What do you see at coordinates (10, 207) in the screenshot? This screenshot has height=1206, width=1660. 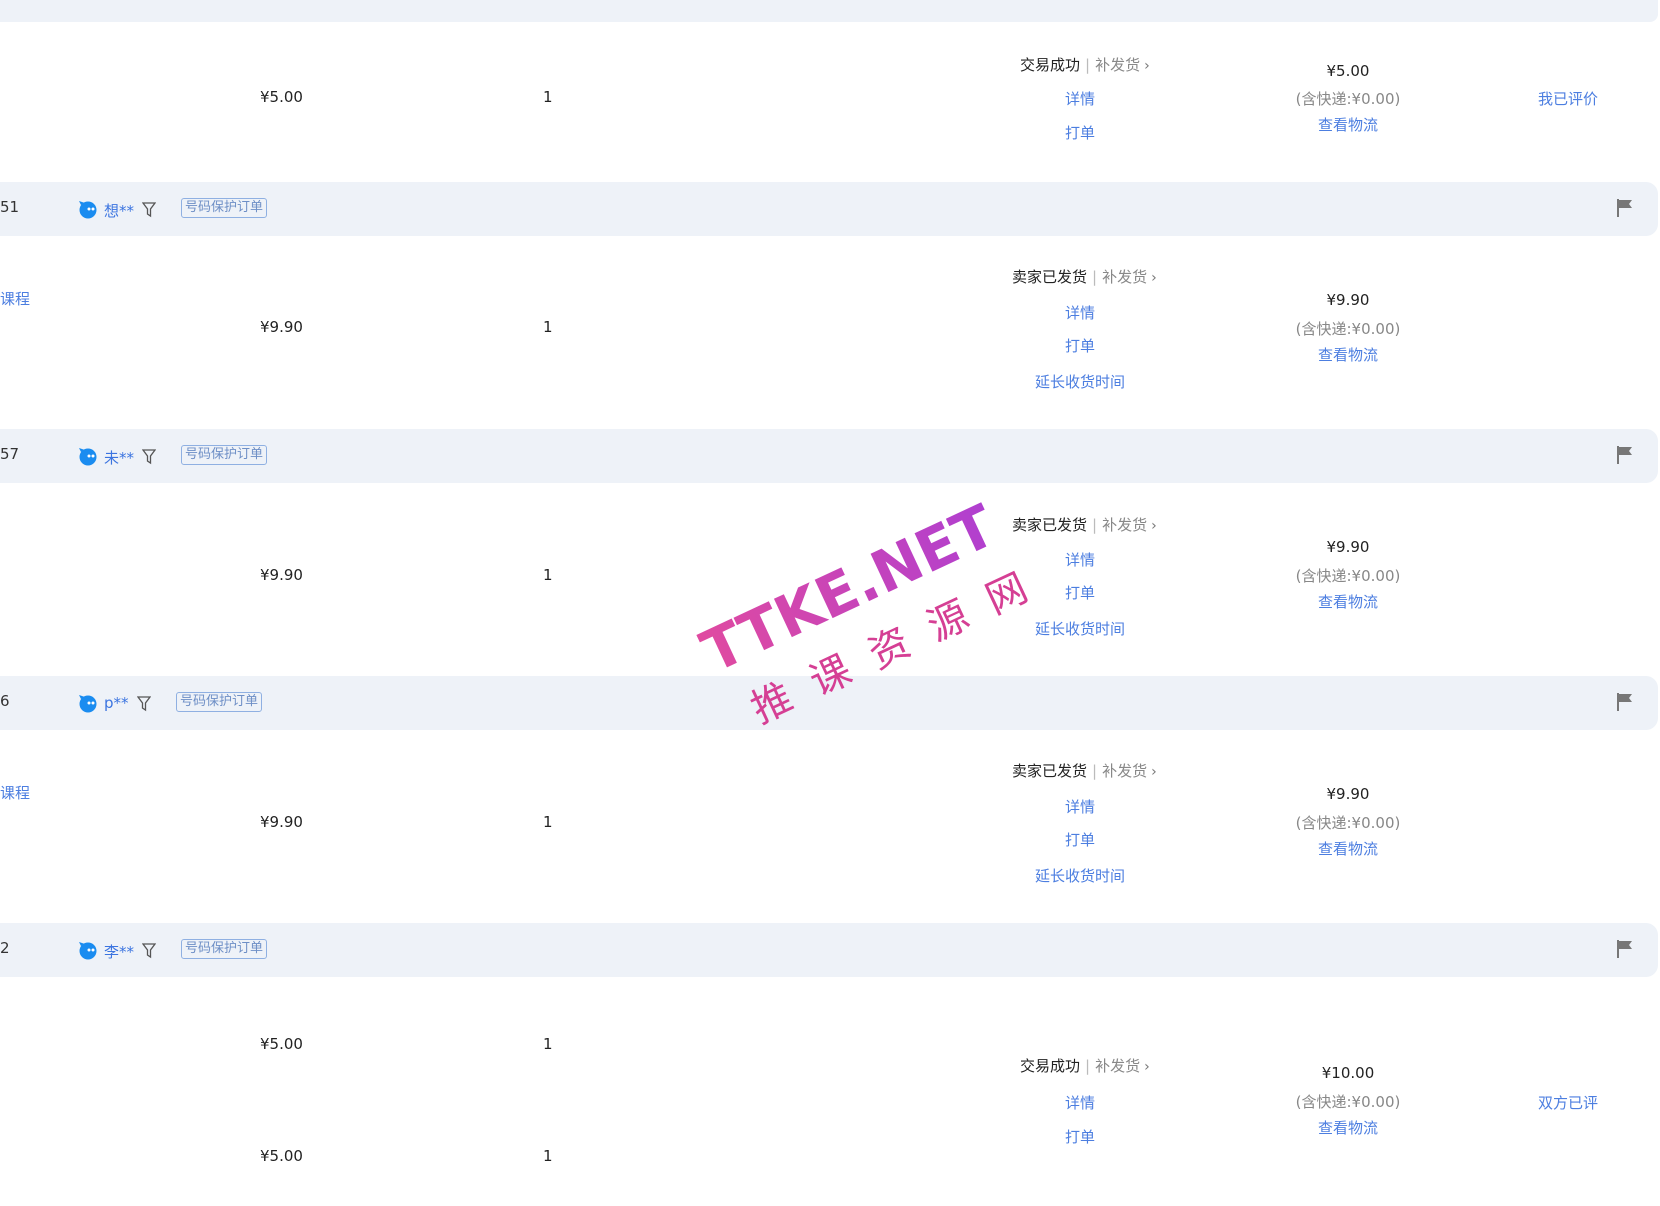 I see `order-id: 51` at bounding box center [10, 207].